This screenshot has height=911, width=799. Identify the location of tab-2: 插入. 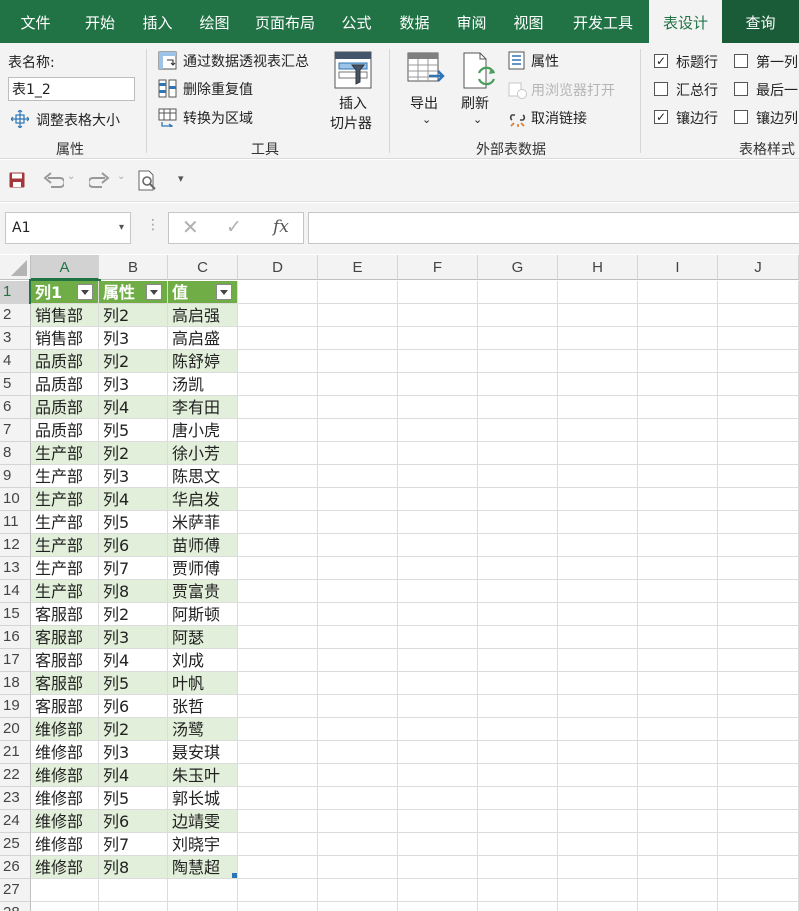
(157, 21).